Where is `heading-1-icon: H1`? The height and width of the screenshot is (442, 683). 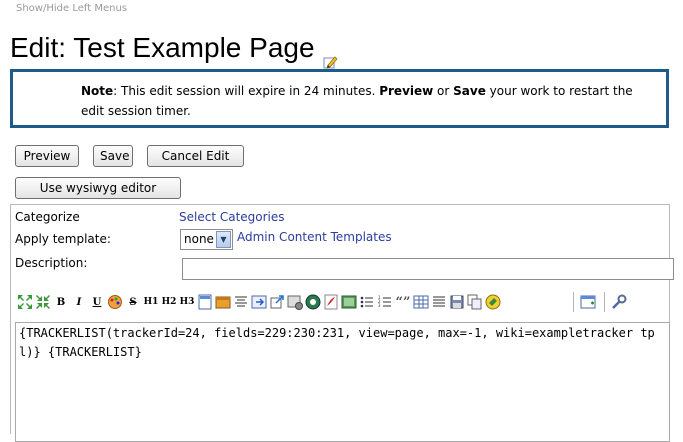 heading-1-icon: H1 is located at coordinates (151, 302).